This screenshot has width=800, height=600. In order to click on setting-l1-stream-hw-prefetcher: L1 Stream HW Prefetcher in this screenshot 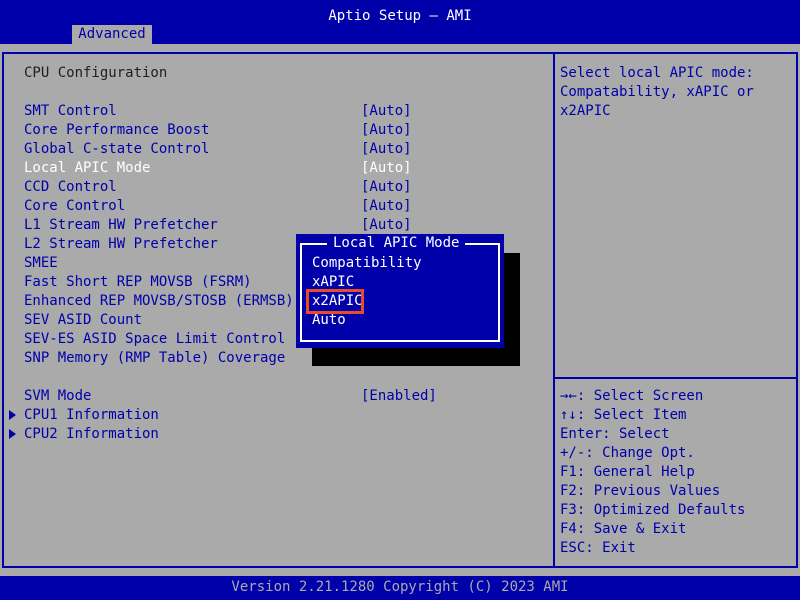, I will do `click(121, 225)`.